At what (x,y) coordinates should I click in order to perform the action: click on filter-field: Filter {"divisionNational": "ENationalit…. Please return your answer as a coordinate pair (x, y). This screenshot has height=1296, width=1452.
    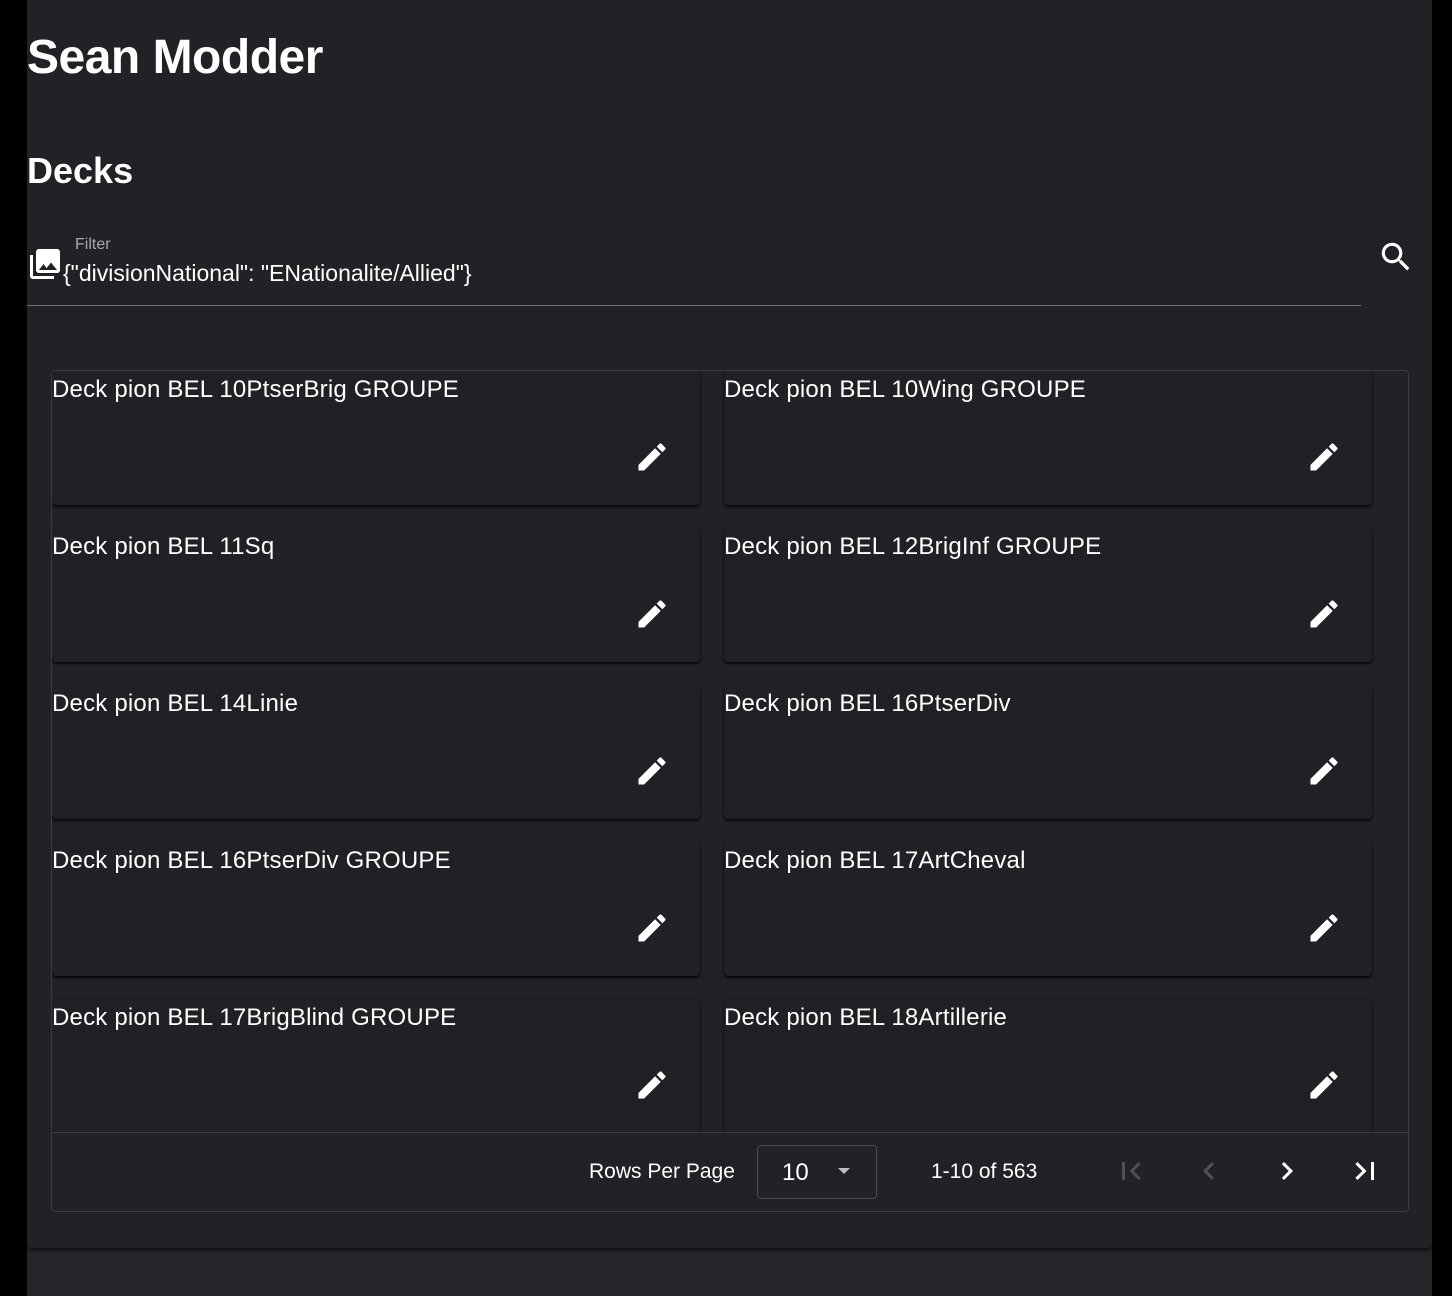
    Looking at the image, I should click on (694, 269).